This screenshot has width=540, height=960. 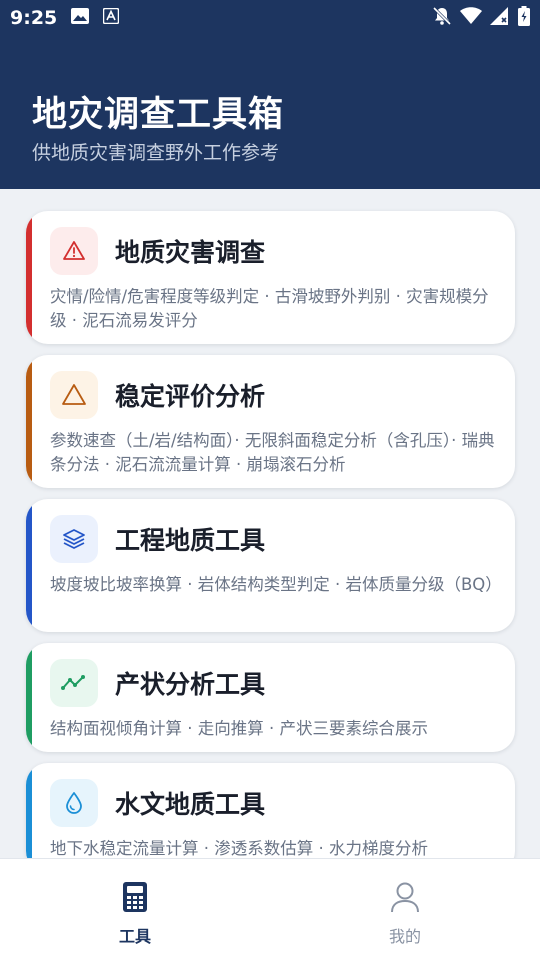 What do you see at coordinates (270, 697) in the screenshot?
I see `card-attitude-analysis: 产状分析工具 结构面视倾角计算 · 走向推算 · 产状三要素综合展示` at bounding box center [270, 697].